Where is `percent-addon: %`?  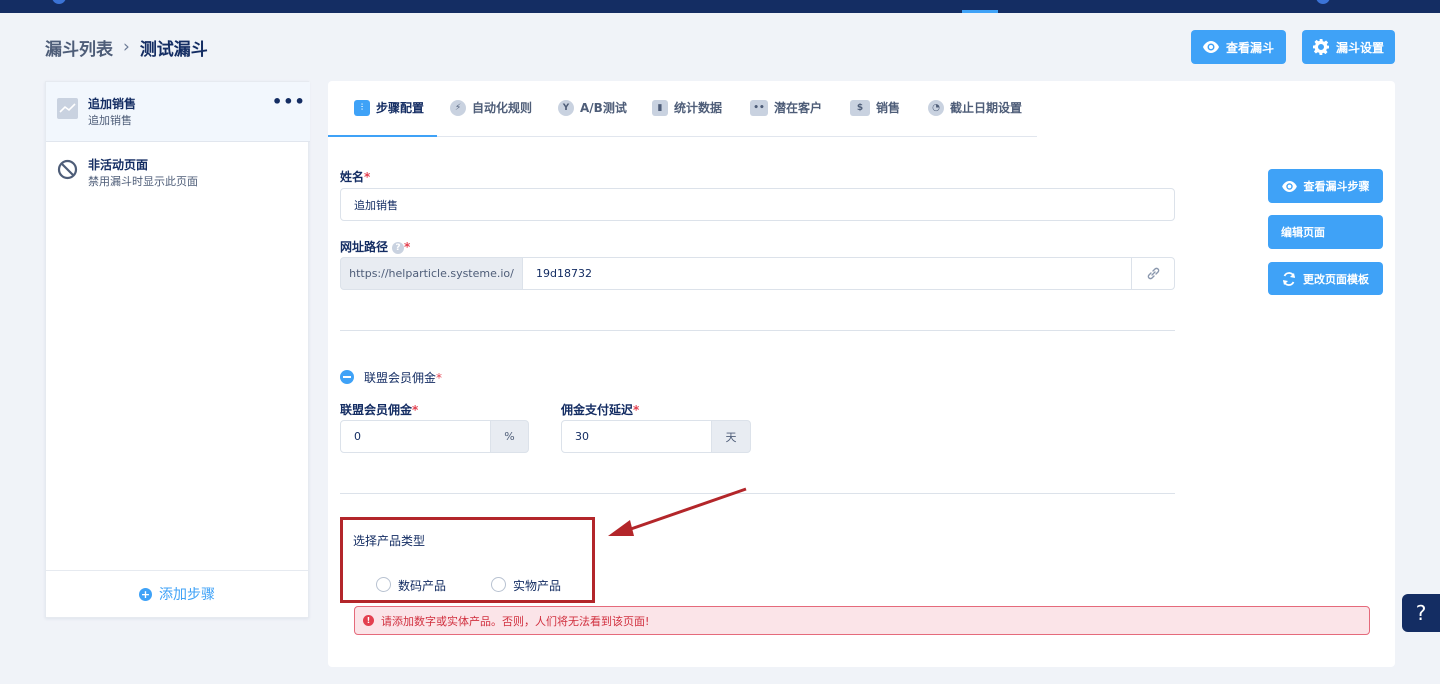
percent-addon: % is located at coordinates (509, 436).